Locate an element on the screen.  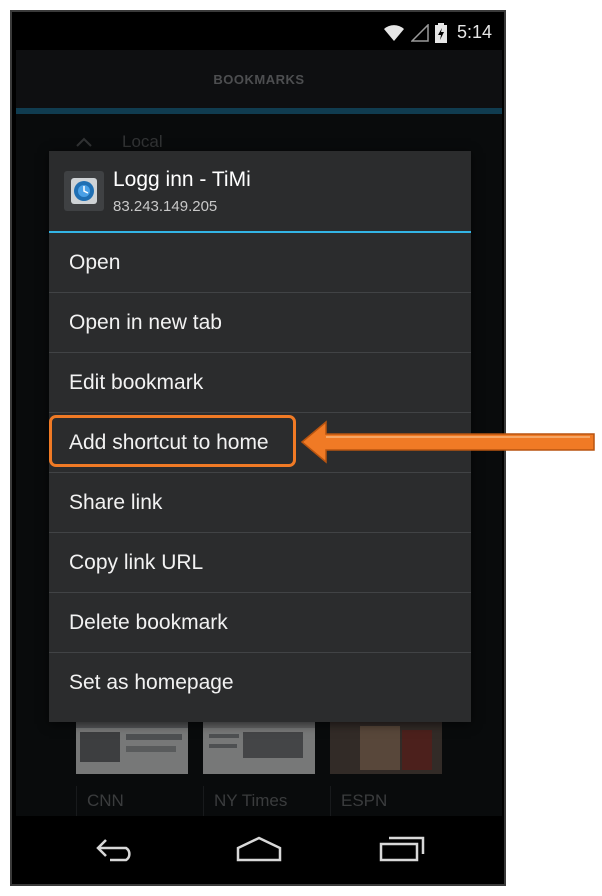
dialog-header: Logg inn - TiMi 83.243.149.205 is located at coordinates (260, 191).